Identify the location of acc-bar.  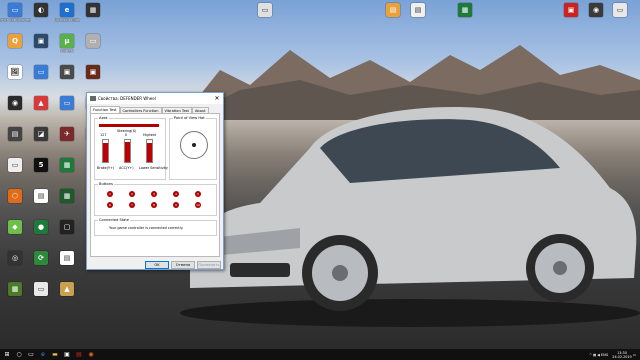
(127, 151).